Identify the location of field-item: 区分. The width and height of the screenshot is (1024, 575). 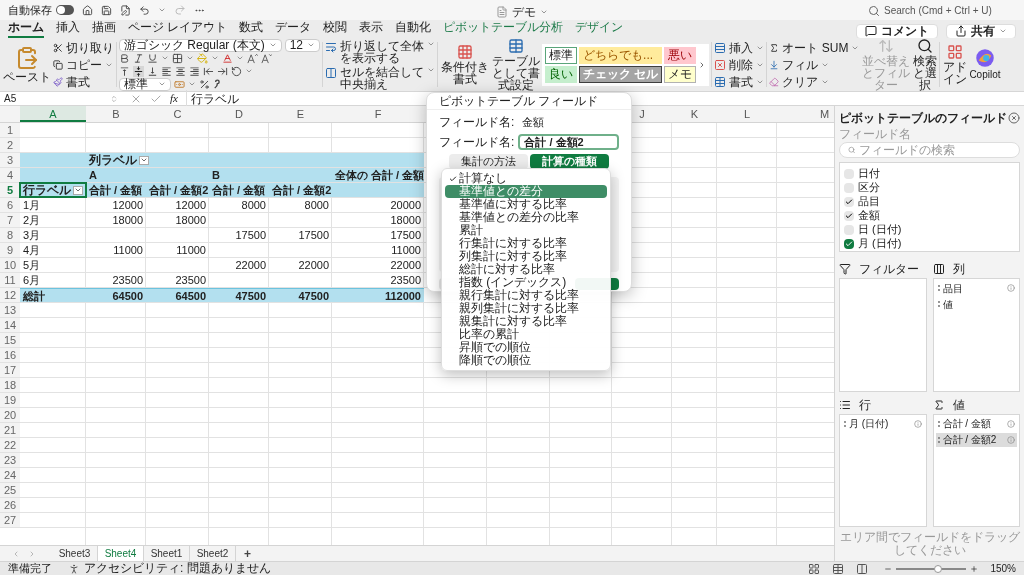
(929, 187).